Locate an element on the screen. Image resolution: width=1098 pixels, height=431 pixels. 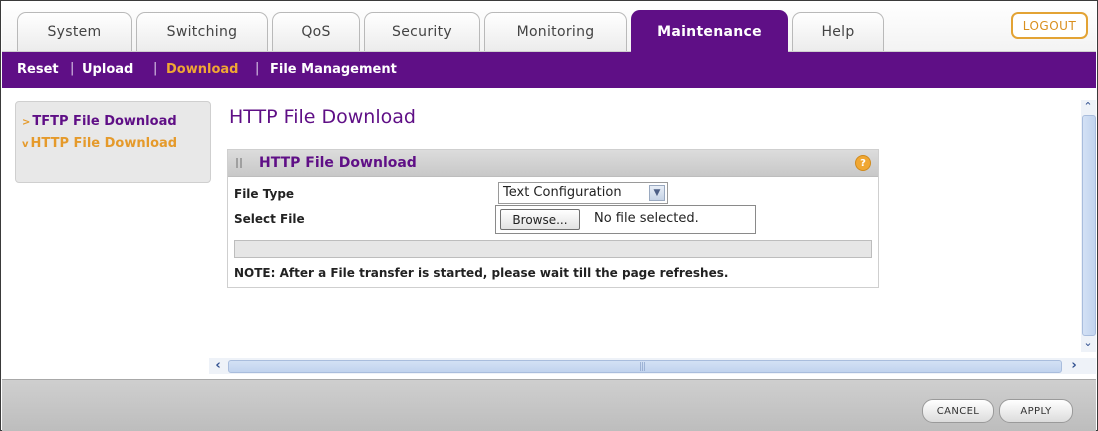
subnav-file-management: File Management is located at coordinates (333, 69).